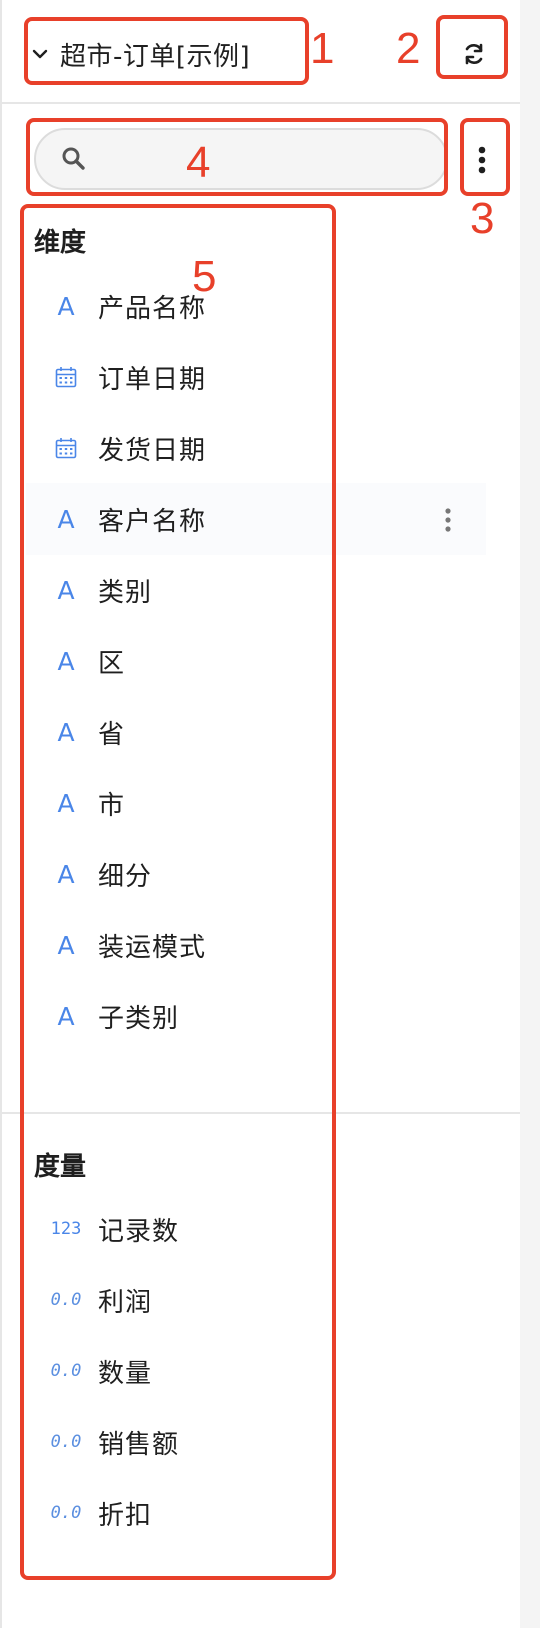  Describe the element at coordinates (530, 814) in the screenshot. I see `scrollbar-track` at that location.